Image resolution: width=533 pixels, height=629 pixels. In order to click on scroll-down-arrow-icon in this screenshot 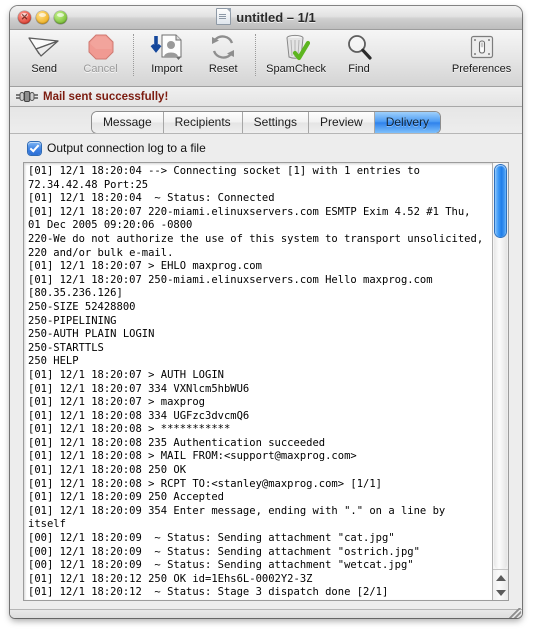, I will do `click(500, 592)`.